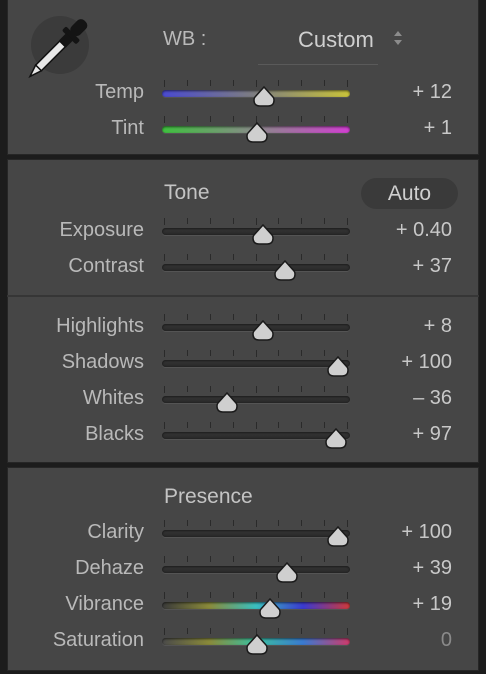 This screenshot has height=674, width=486. I want to click on clarity-track, so click(256, 533).